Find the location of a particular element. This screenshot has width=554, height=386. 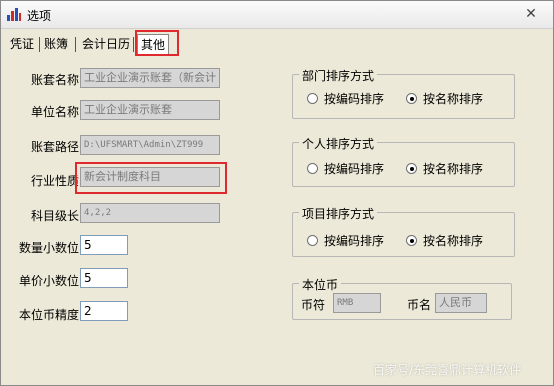

company-name-label: 单位名称 is located at coordinates (55, 112).